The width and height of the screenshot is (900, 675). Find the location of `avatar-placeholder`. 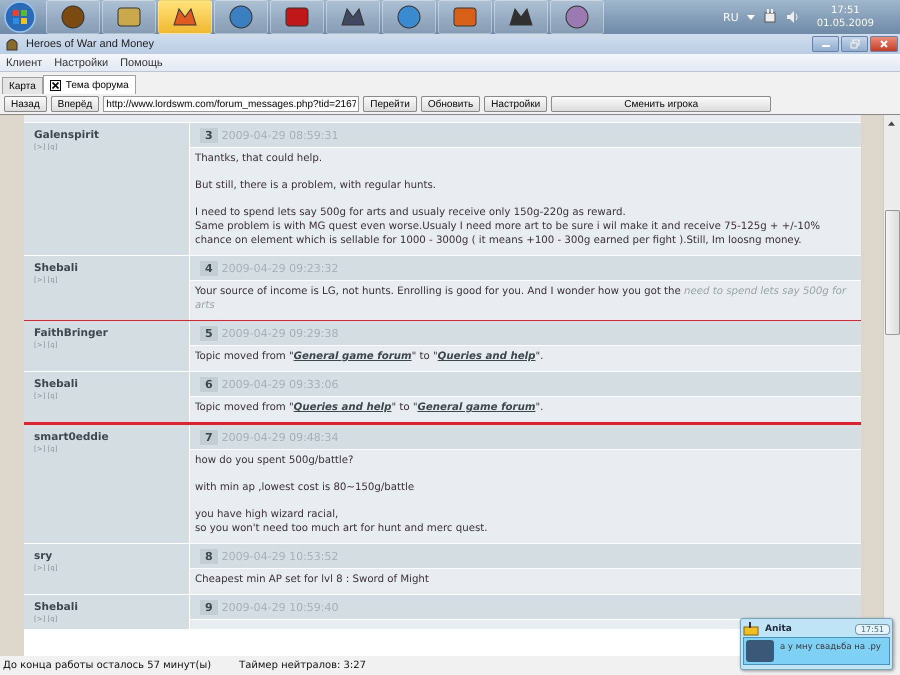

avatar-placeholder is located at coordinates (760, 651).